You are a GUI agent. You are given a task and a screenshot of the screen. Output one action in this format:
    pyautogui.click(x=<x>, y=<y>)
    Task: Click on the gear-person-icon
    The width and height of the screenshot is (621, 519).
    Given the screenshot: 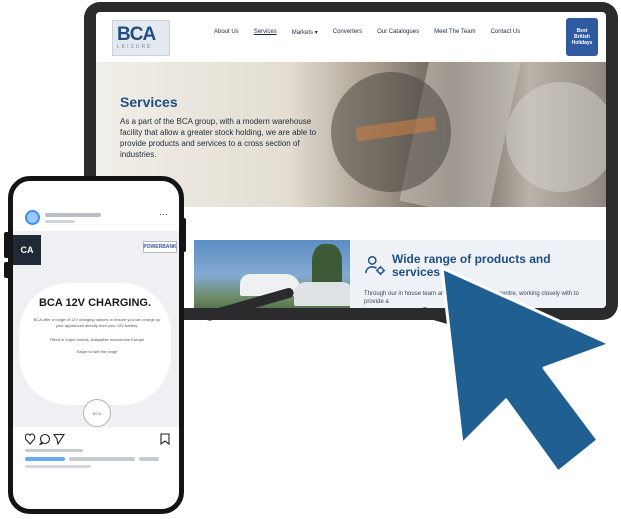 What is the action you would take?
    pyautogui.click(x=375, y=266)
    